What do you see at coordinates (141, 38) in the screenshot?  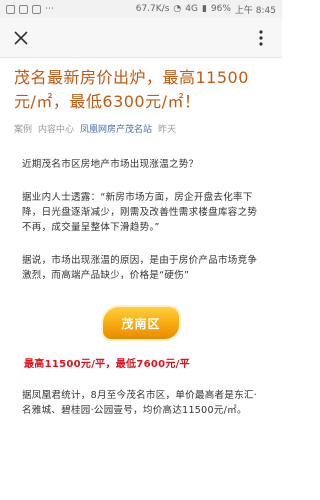 I see `nav-bar` at bounding box center [141, 38].